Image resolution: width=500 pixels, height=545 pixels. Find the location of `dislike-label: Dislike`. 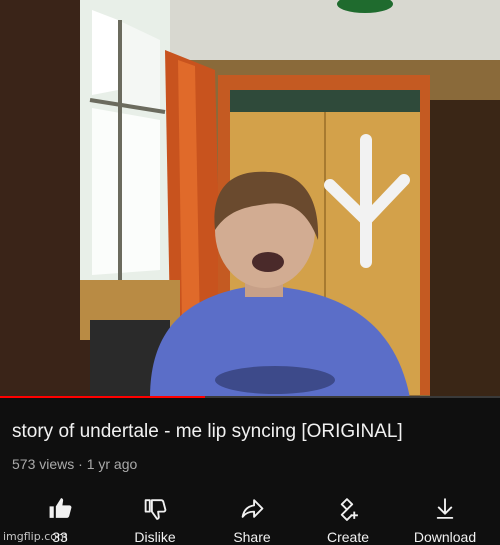

dislike-label: Dislike is located at coordinates (155, 537).